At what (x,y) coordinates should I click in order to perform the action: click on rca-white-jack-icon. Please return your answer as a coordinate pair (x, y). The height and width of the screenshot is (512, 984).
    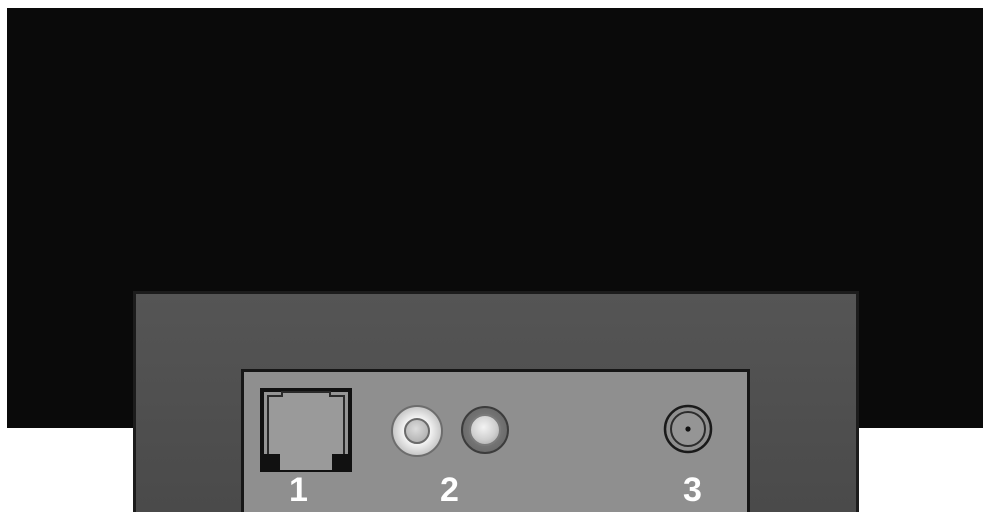
    Looking at the image, I should click on (417, 431).